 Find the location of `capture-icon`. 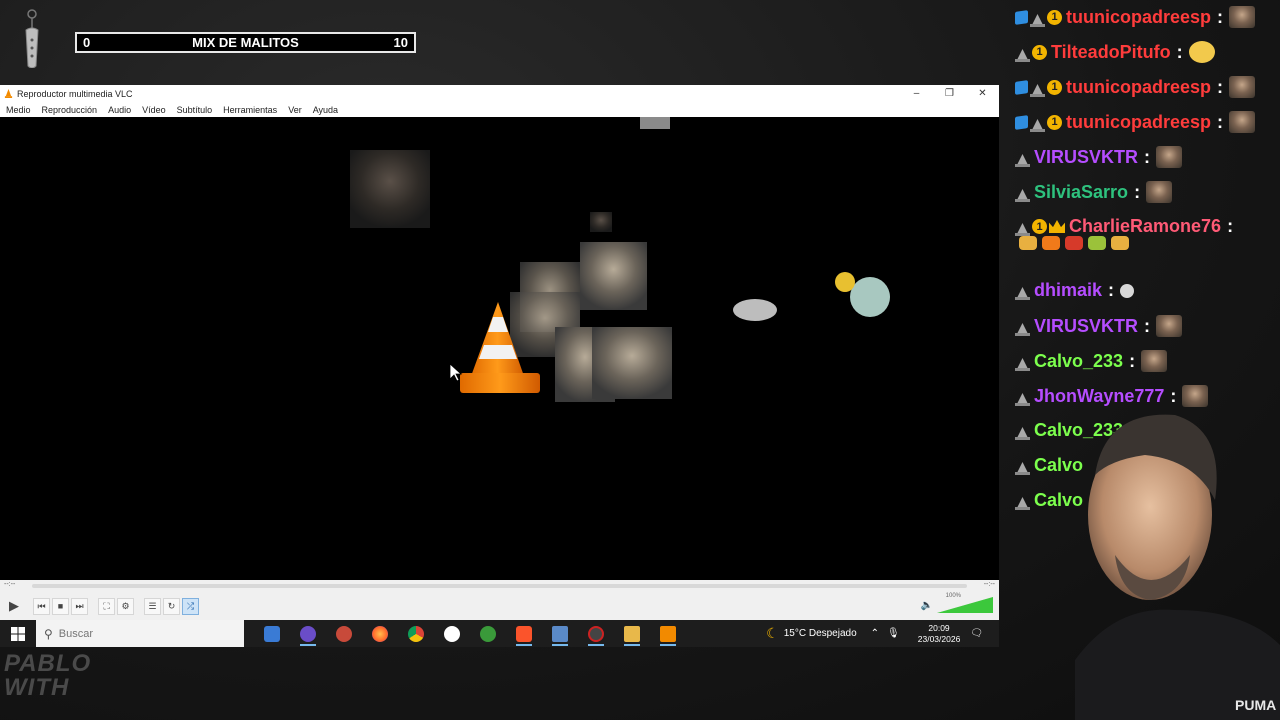

capture-icon is located at coordinates (344, 633).